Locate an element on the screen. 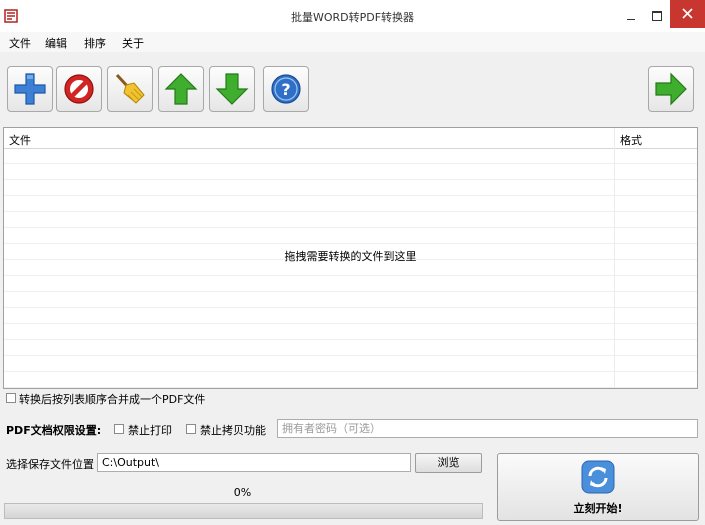 The image size is (705, 525). merge-label: 转换后按列表顺序合并成一个PDF文件 is located at coordinates (112, 399).